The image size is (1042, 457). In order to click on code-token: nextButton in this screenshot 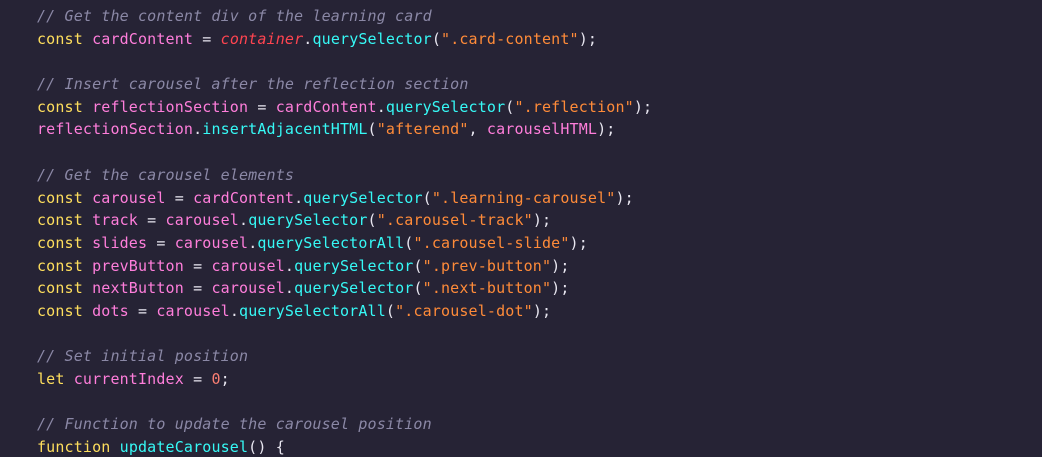, I will do `click(138, 288)`.